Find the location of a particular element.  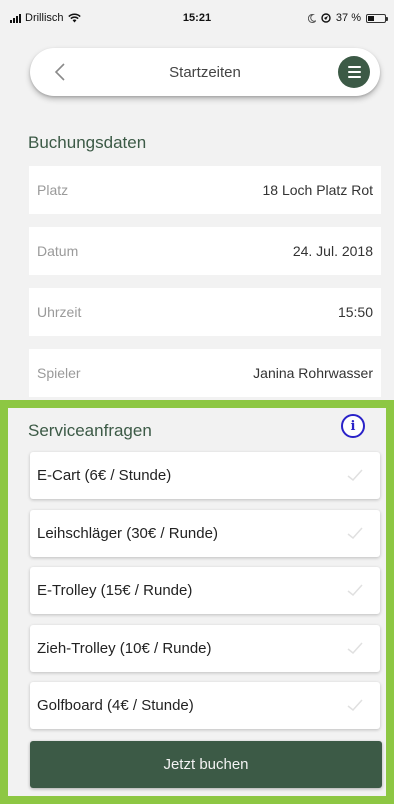

booking-row-value: Janina Rohrwasser is located at coordinates (313, 373).